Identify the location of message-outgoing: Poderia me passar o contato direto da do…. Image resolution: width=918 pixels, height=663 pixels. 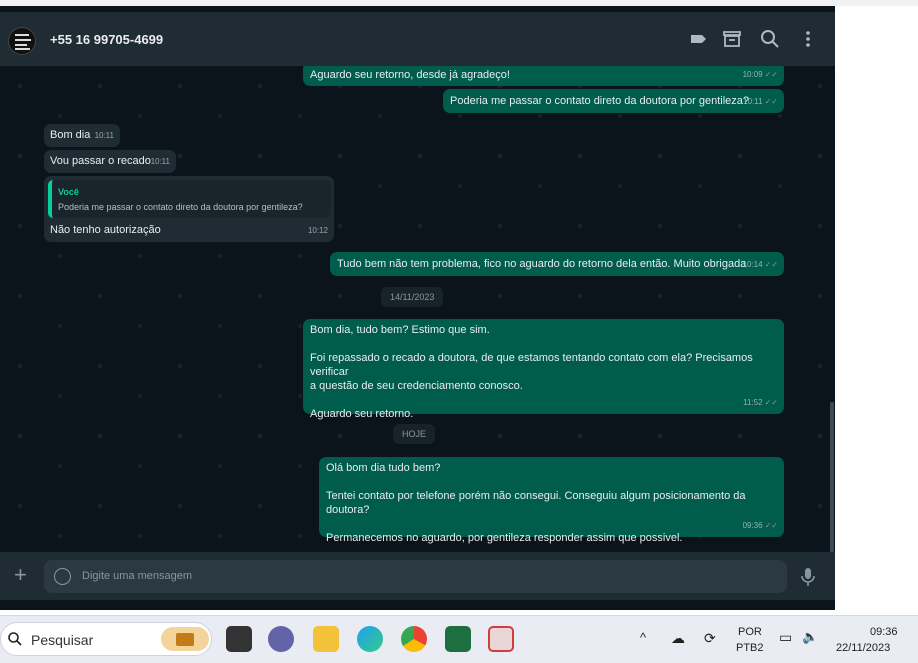
(613, 101).